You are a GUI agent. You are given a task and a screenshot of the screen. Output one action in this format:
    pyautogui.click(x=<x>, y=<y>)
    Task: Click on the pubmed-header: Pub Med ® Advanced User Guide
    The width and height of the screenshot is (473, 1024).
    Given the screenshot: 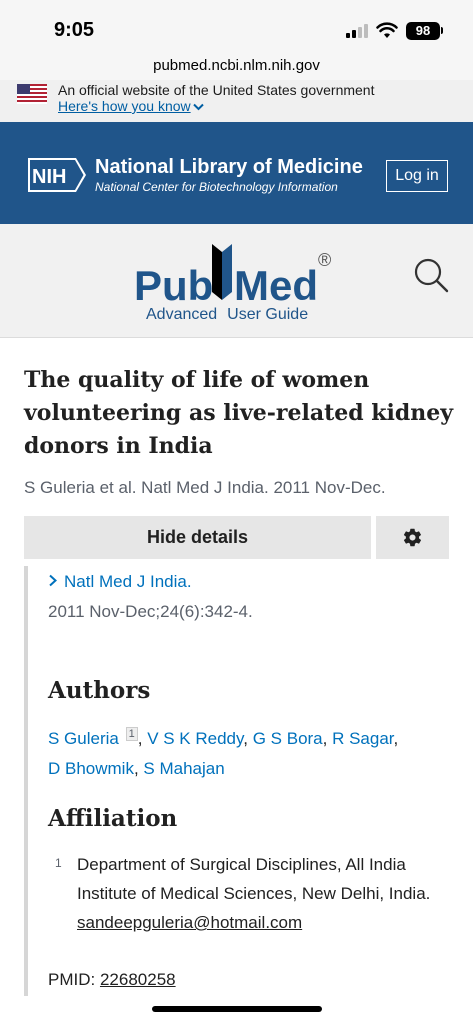 What is the action you would take?
    pyautogui.click(x=236, y=281)
    